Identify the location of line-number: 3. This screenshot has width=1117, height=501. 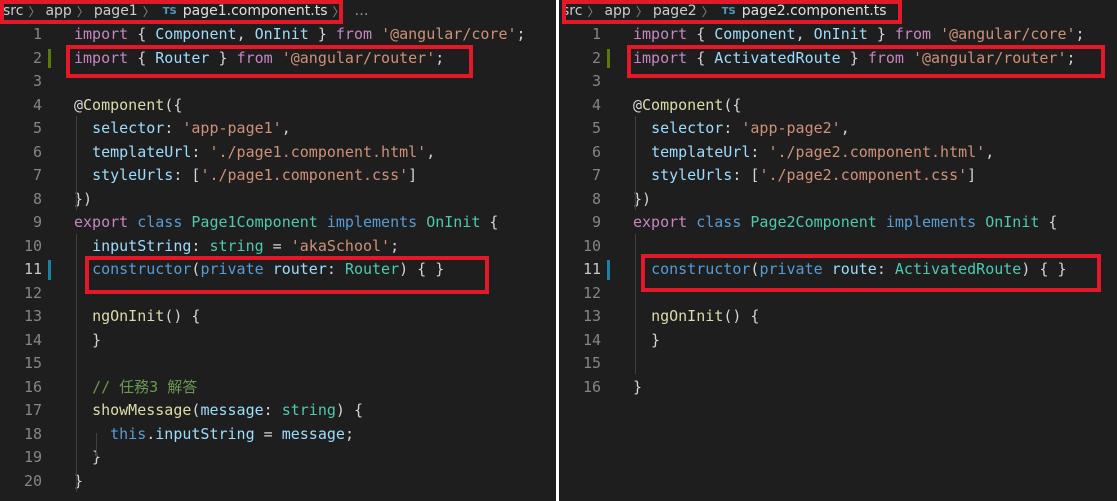
(37, 81).